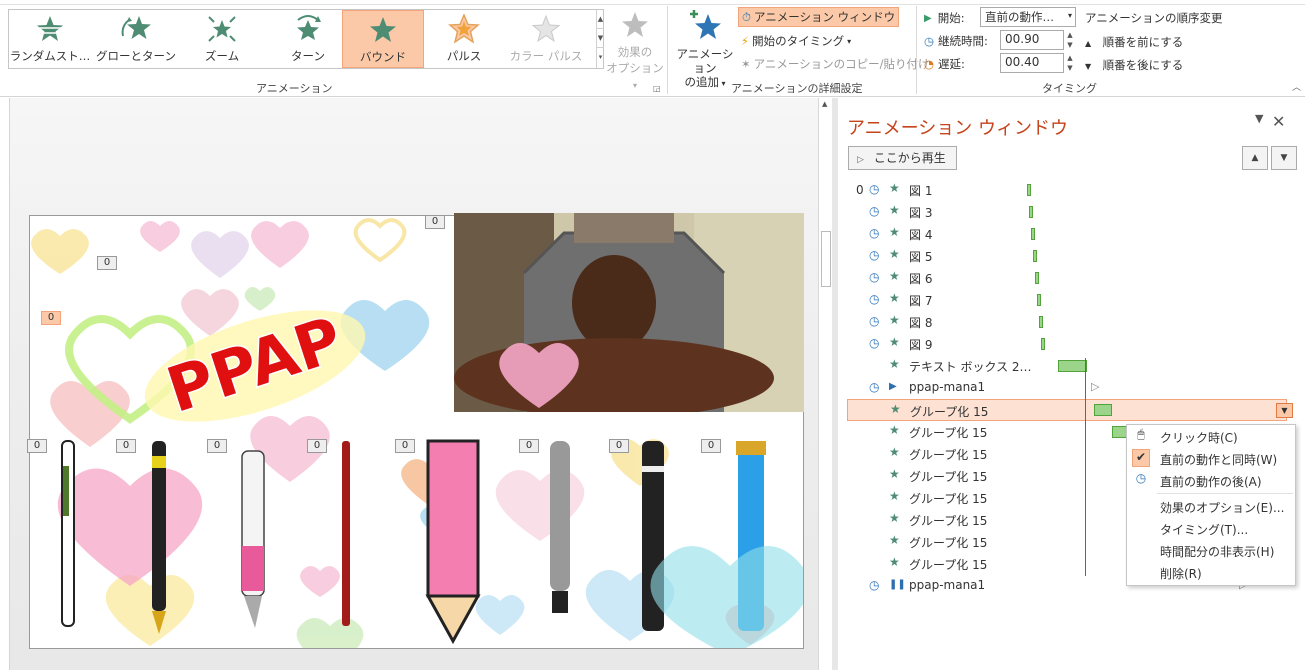 The width and height of the screenshot is (1305, 670). Describe the element at coordinates (1067, 234) in the screenshot. I see `animation-list-item: ◷ ★ 図 4` at that location.